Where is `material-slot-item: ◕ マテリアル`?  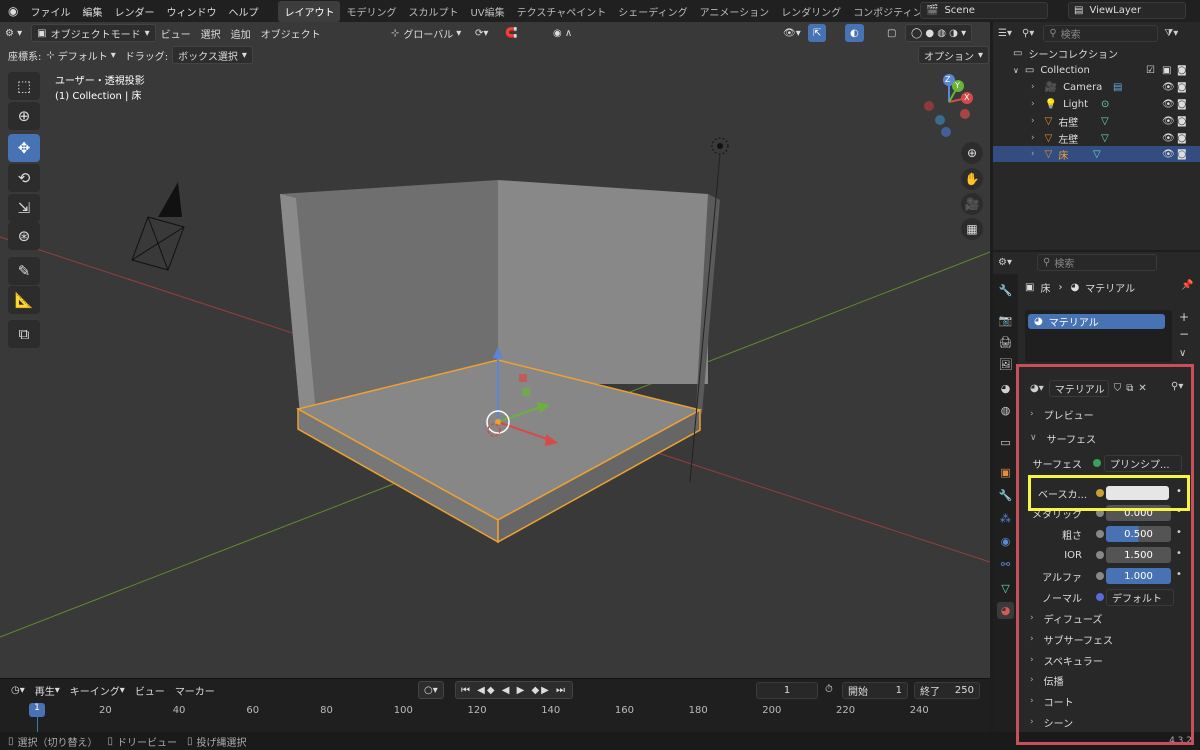
material-slot-item: ◕ マテリアル is located at coordinates (1096, 321).